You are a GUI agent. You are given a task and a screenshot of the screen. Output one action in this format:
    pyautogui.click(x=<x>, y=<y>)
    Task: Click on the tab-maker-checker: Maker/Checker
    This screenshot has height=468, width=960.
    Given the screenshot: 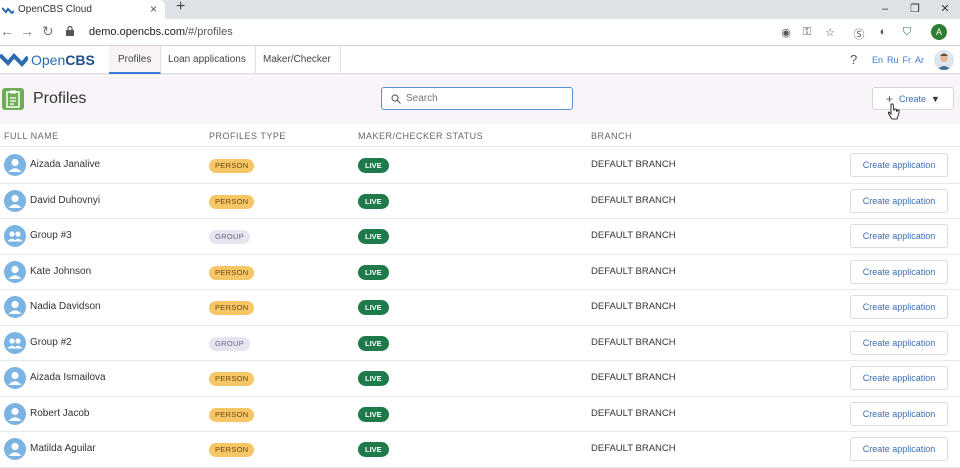 What is the action you would take?
    pyautogui.click(x=297, y=60)
    